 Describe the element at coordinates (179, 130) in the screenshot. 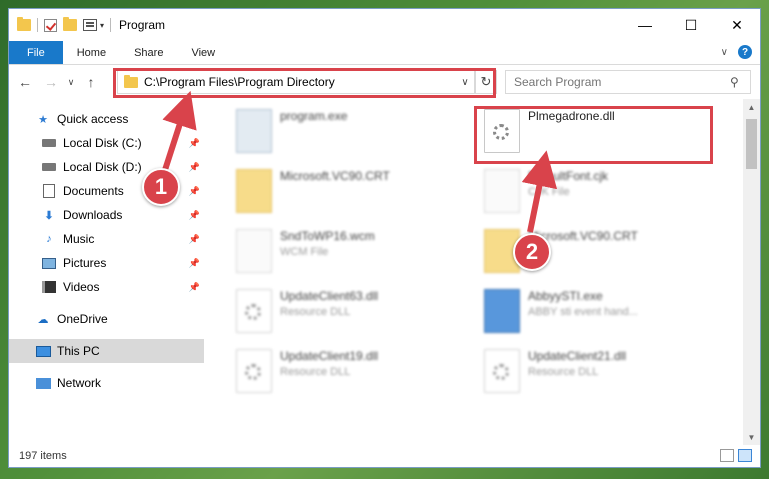

I see `arrow-one` at that location.